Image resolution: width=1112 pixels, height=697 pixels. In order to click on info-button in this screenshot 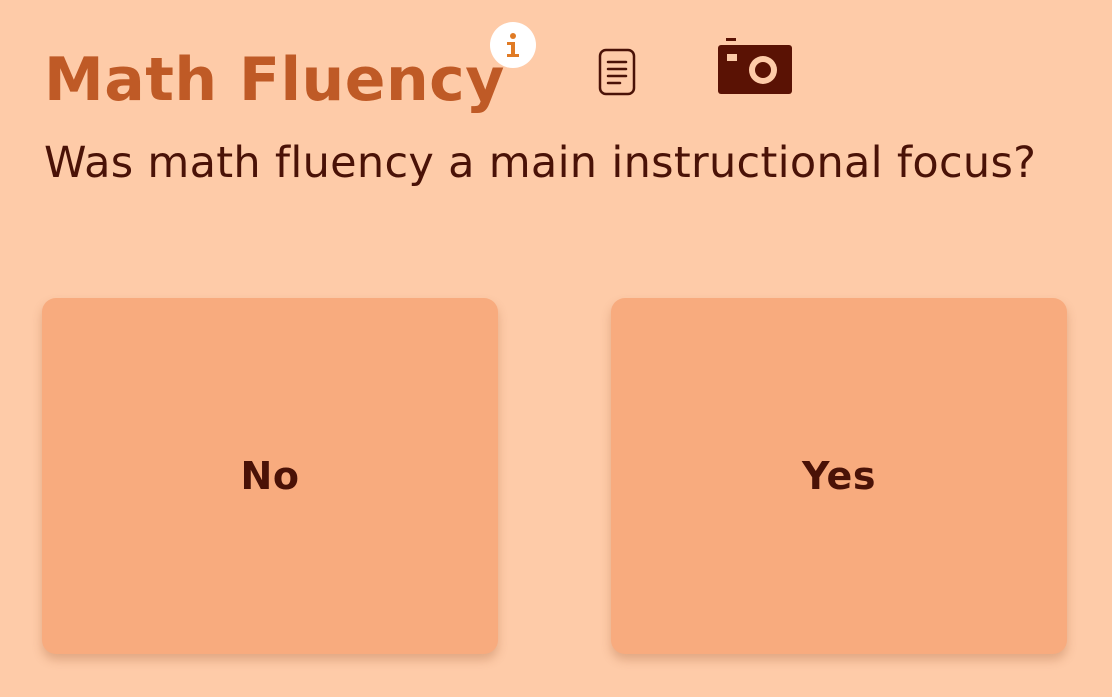, I will do `click(513, 45)`.